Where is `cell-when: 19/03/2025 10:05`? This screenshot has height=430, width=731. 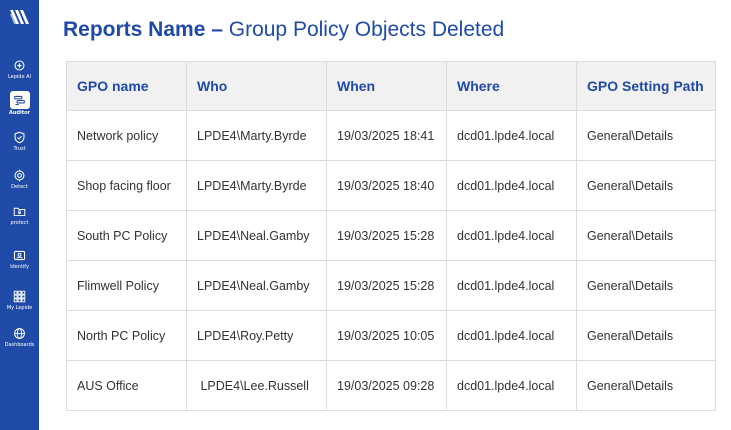 cell-when: 19/03/2025 10:05 is located at coordinates (386, 335).